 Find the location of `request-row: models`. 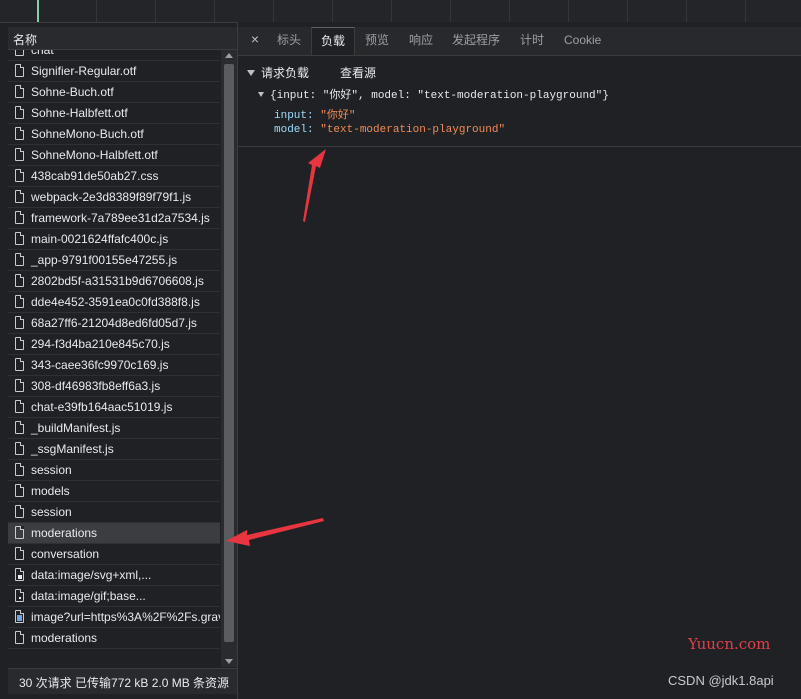

request-row: models is located at coordinates (114, 491).